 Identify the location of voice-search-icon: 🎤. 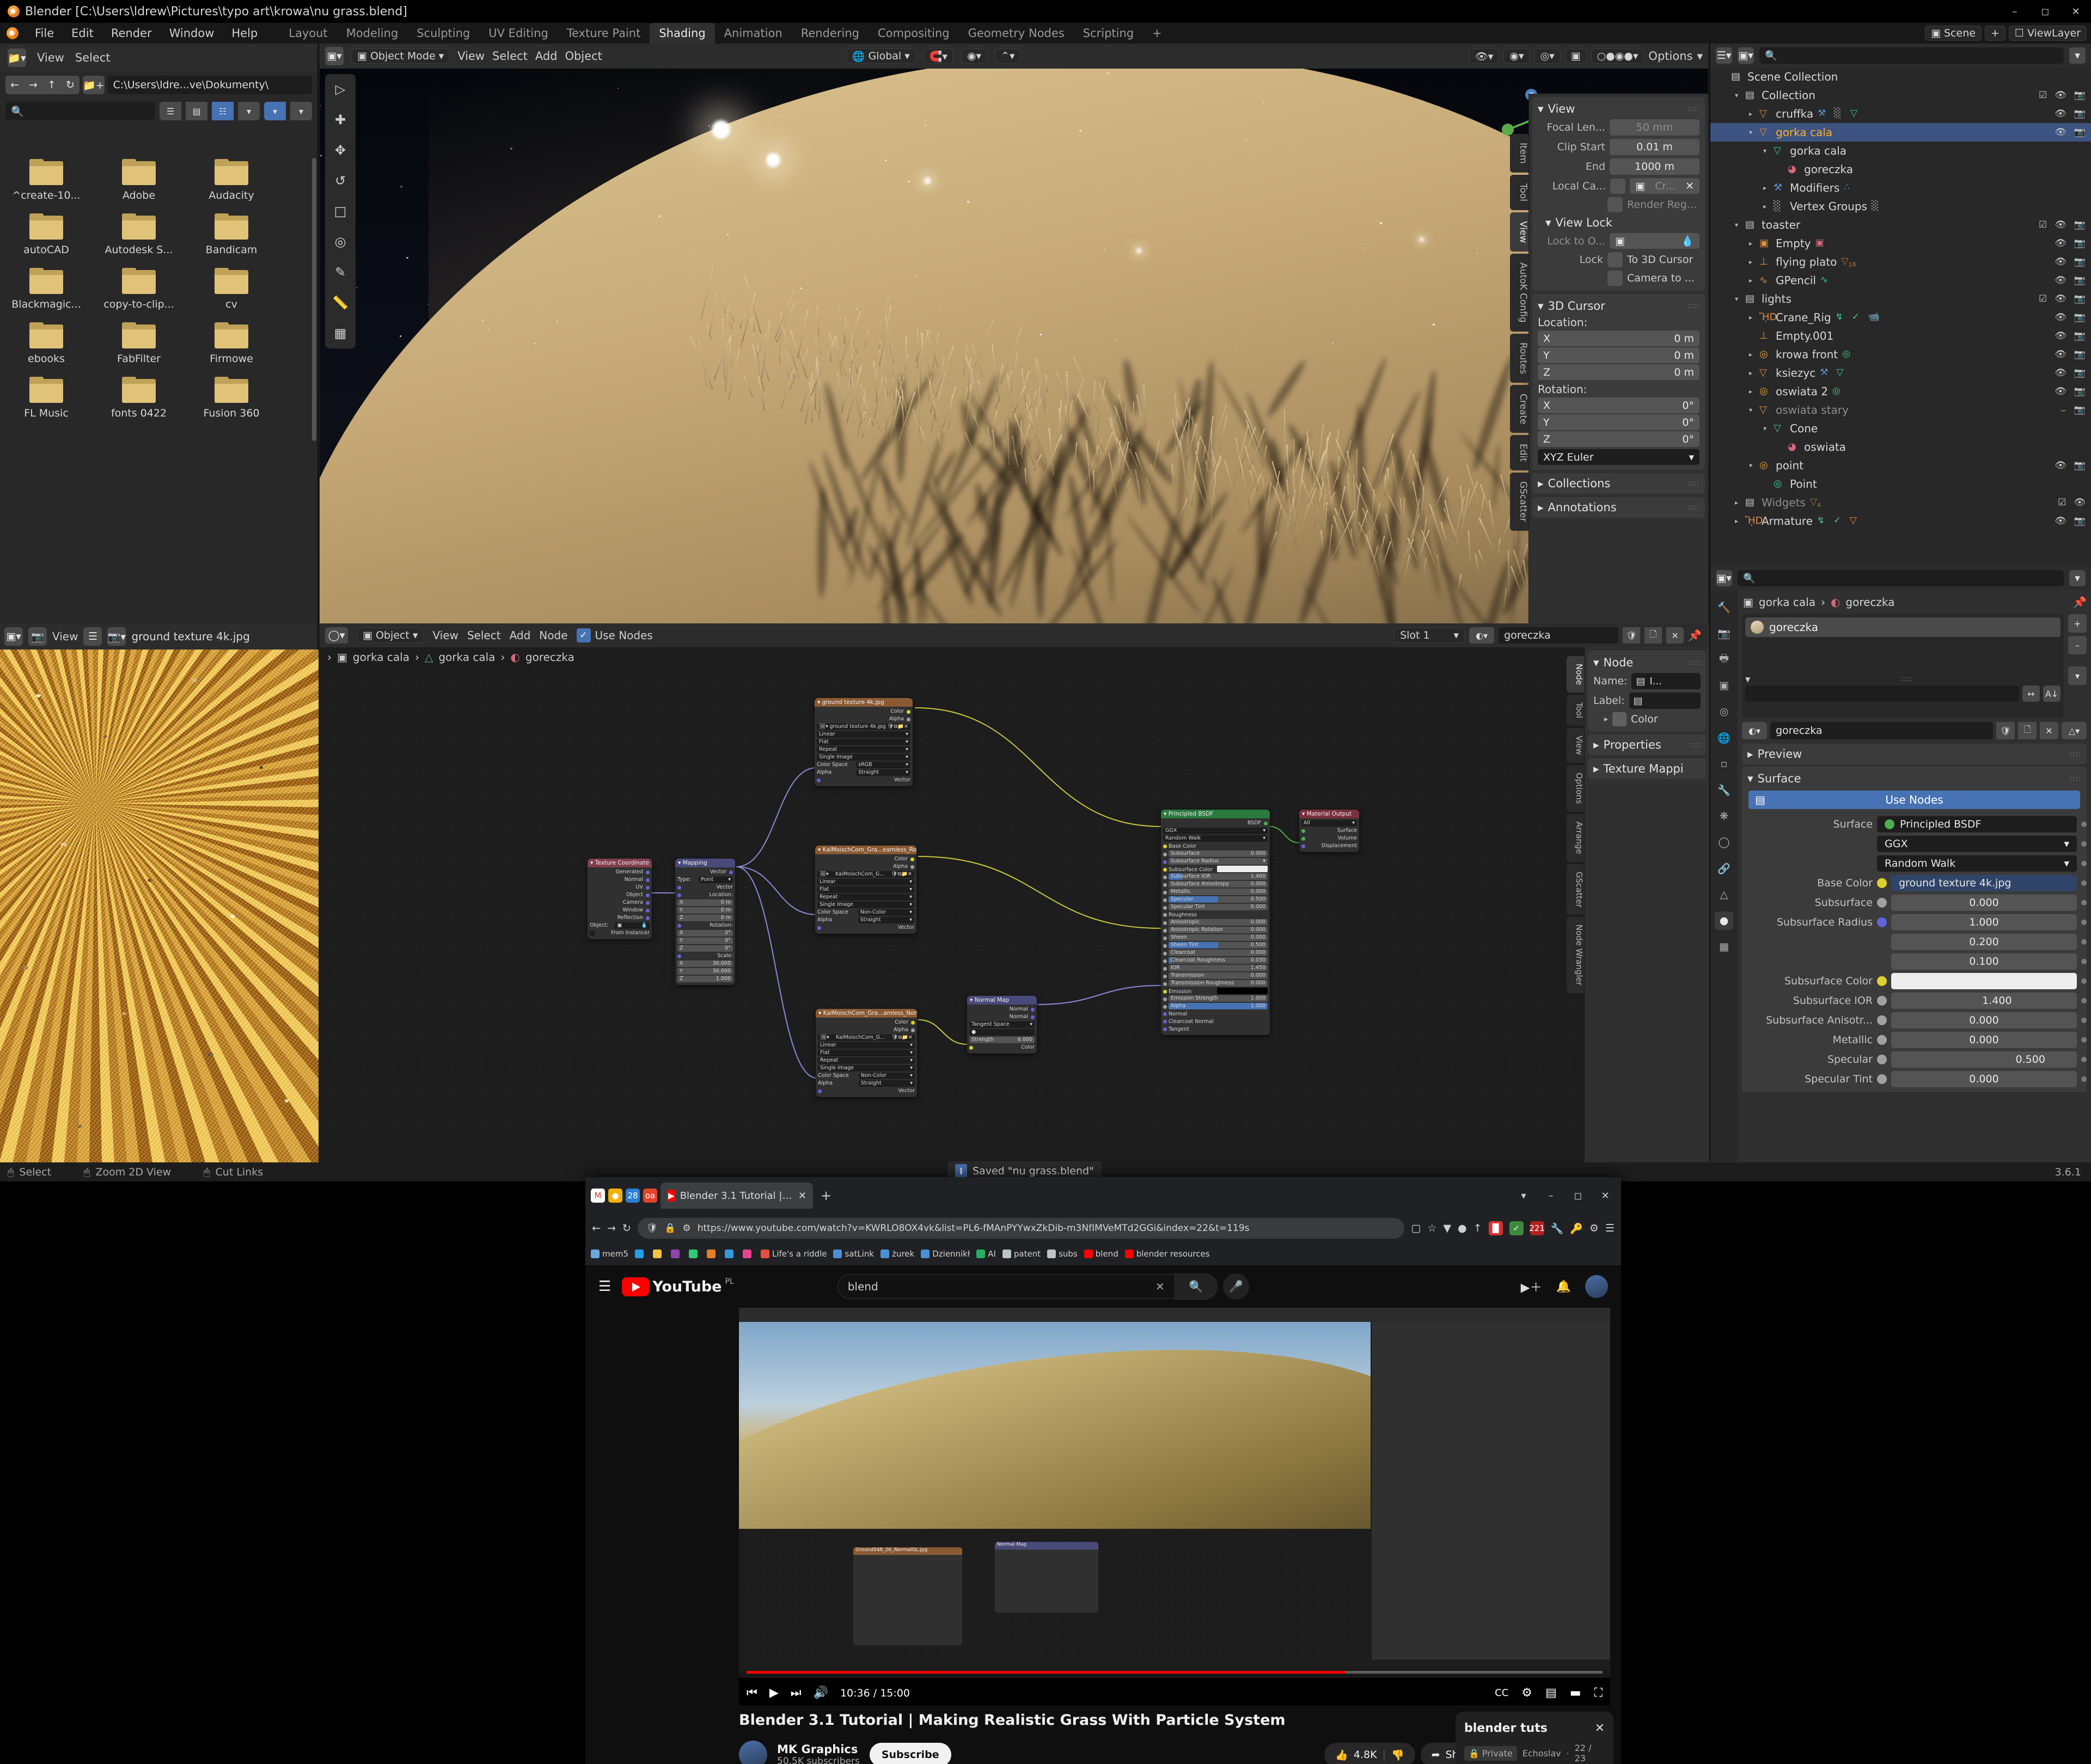
(1235, 1286).